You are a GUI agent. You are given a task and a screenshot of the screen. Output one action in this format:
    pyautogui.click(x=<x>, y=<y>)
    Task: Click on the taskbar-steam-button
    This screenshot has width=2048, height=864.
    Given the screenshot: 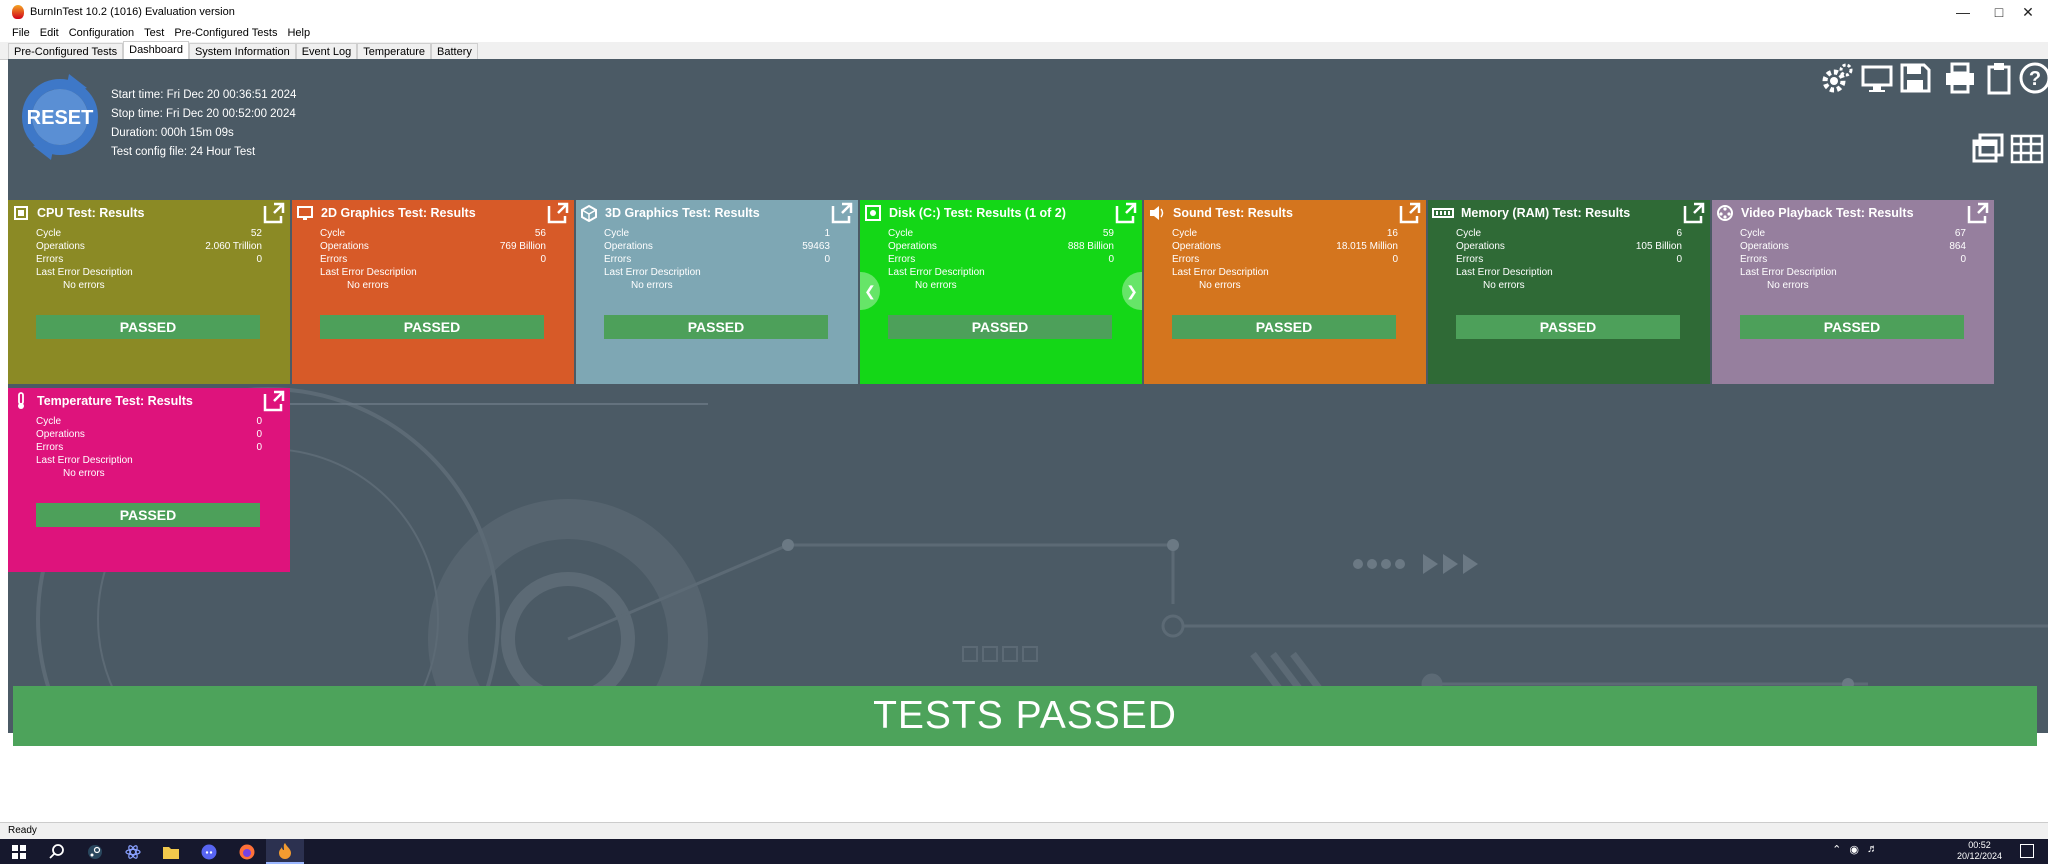 What is the action you would take?
    pyautogui.click(x=95, y=851)
    